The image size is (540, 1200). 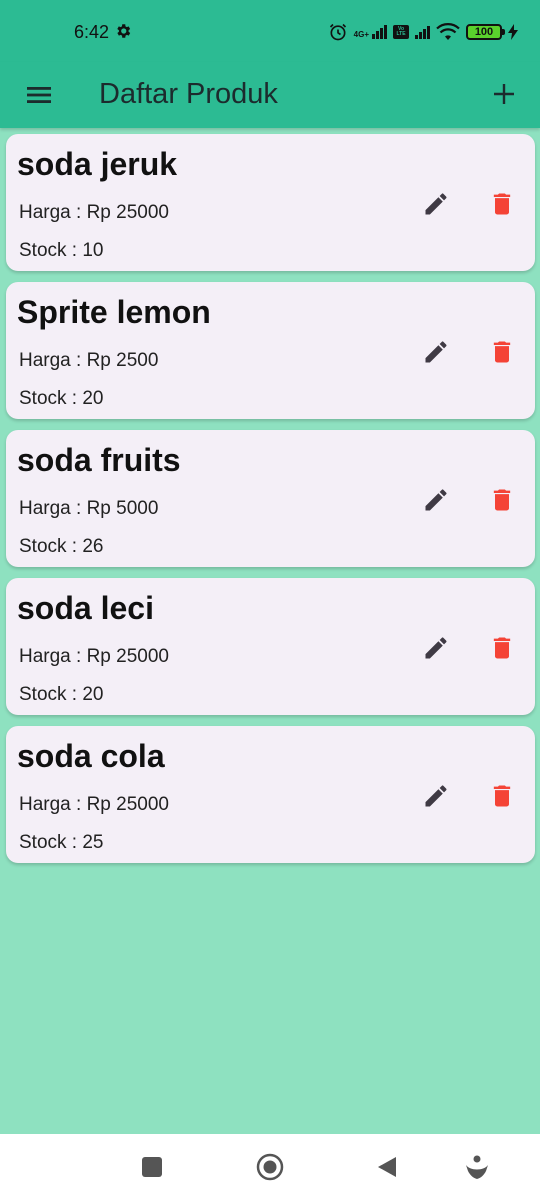 I want to click on system-nav-bar, so click(x=270, y=1167).